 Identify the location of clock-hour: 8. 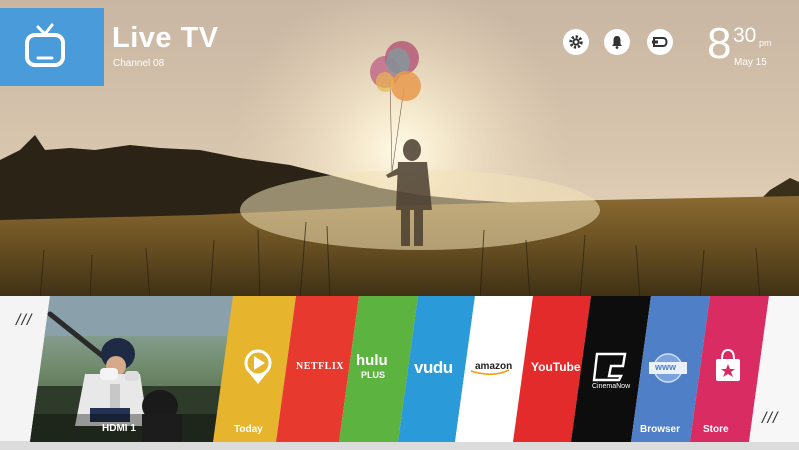
(719, 43).